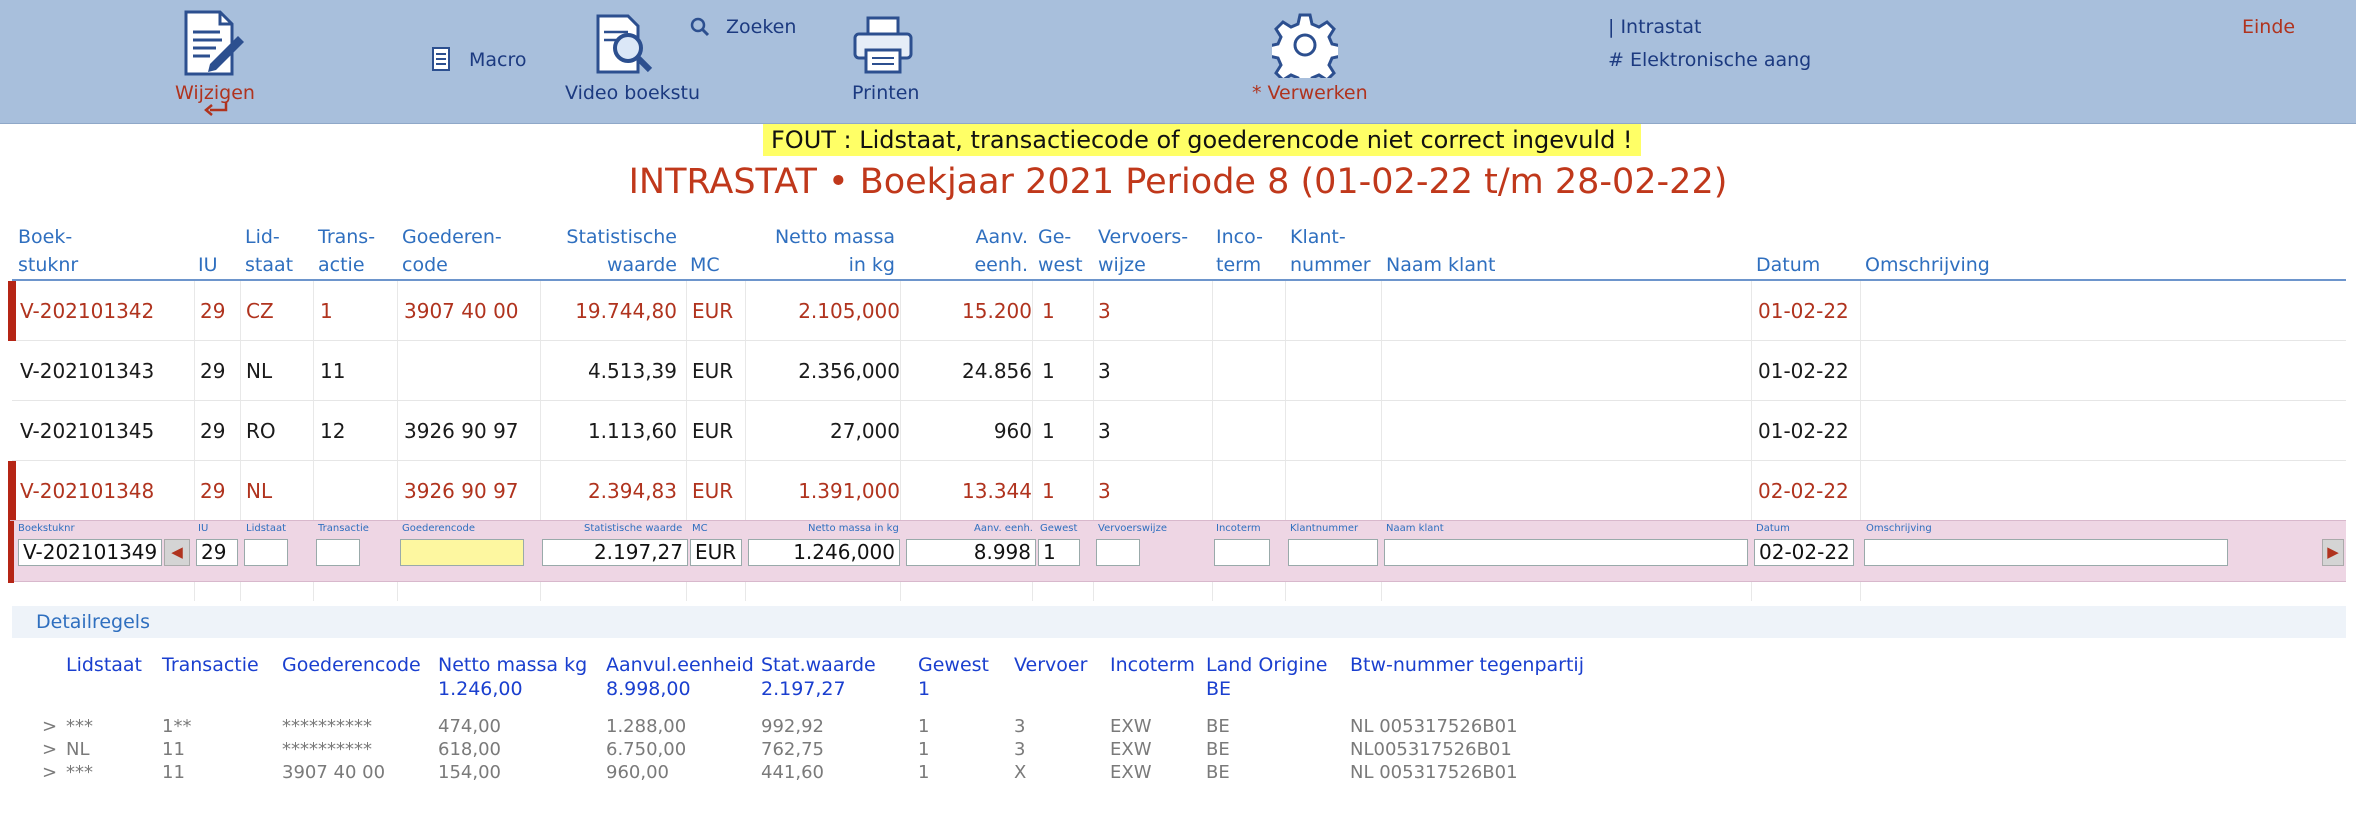 The image size is (2356, 826). Describe the element at coordinates (1238, 528) in the screenshot. I see `edit-label-incoterm: Incoterm` at that location.